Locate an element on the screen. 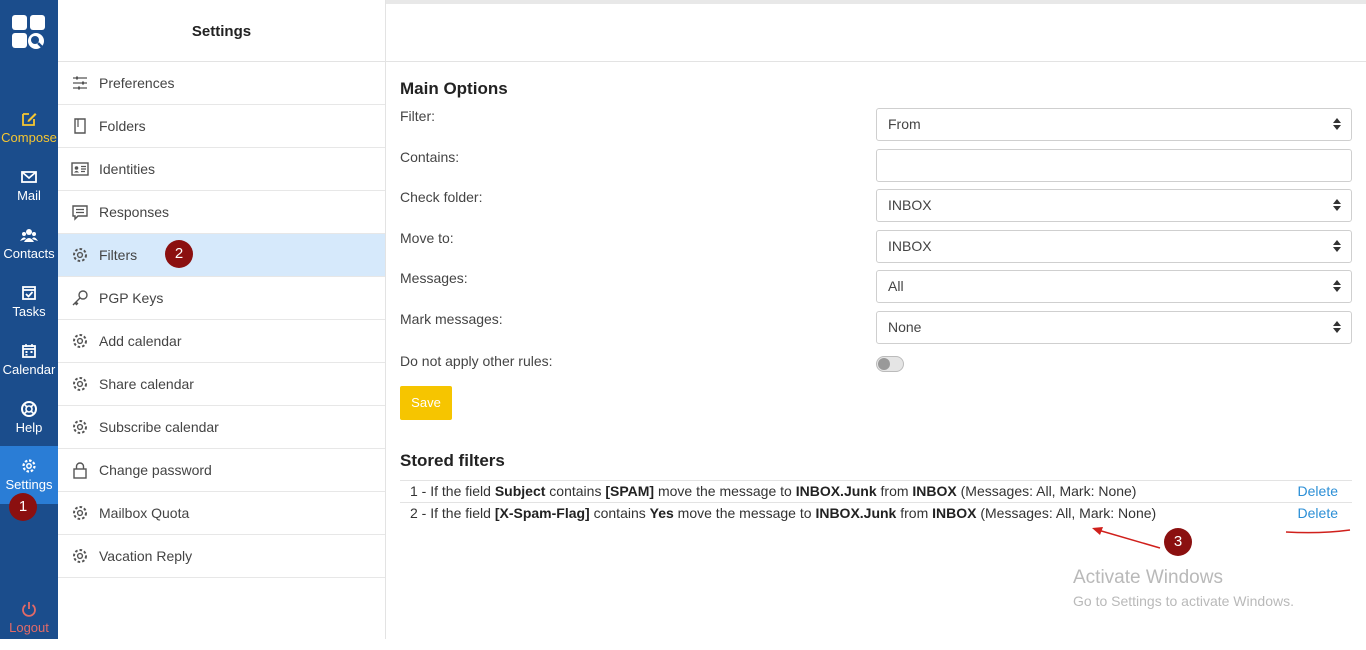 The height and width of the screenshot is (650, 1366). power-icon is located at coordinates (29, 609).